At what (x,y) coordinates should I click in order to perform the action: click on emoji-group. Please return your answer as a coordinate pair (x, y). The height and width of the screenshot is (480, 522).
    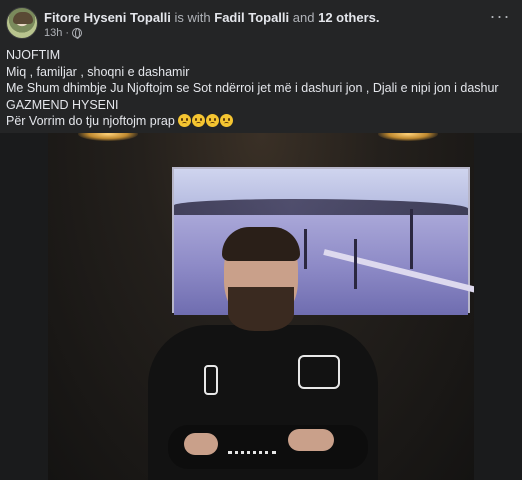
    Looking at the image, I should click on (205, 120).